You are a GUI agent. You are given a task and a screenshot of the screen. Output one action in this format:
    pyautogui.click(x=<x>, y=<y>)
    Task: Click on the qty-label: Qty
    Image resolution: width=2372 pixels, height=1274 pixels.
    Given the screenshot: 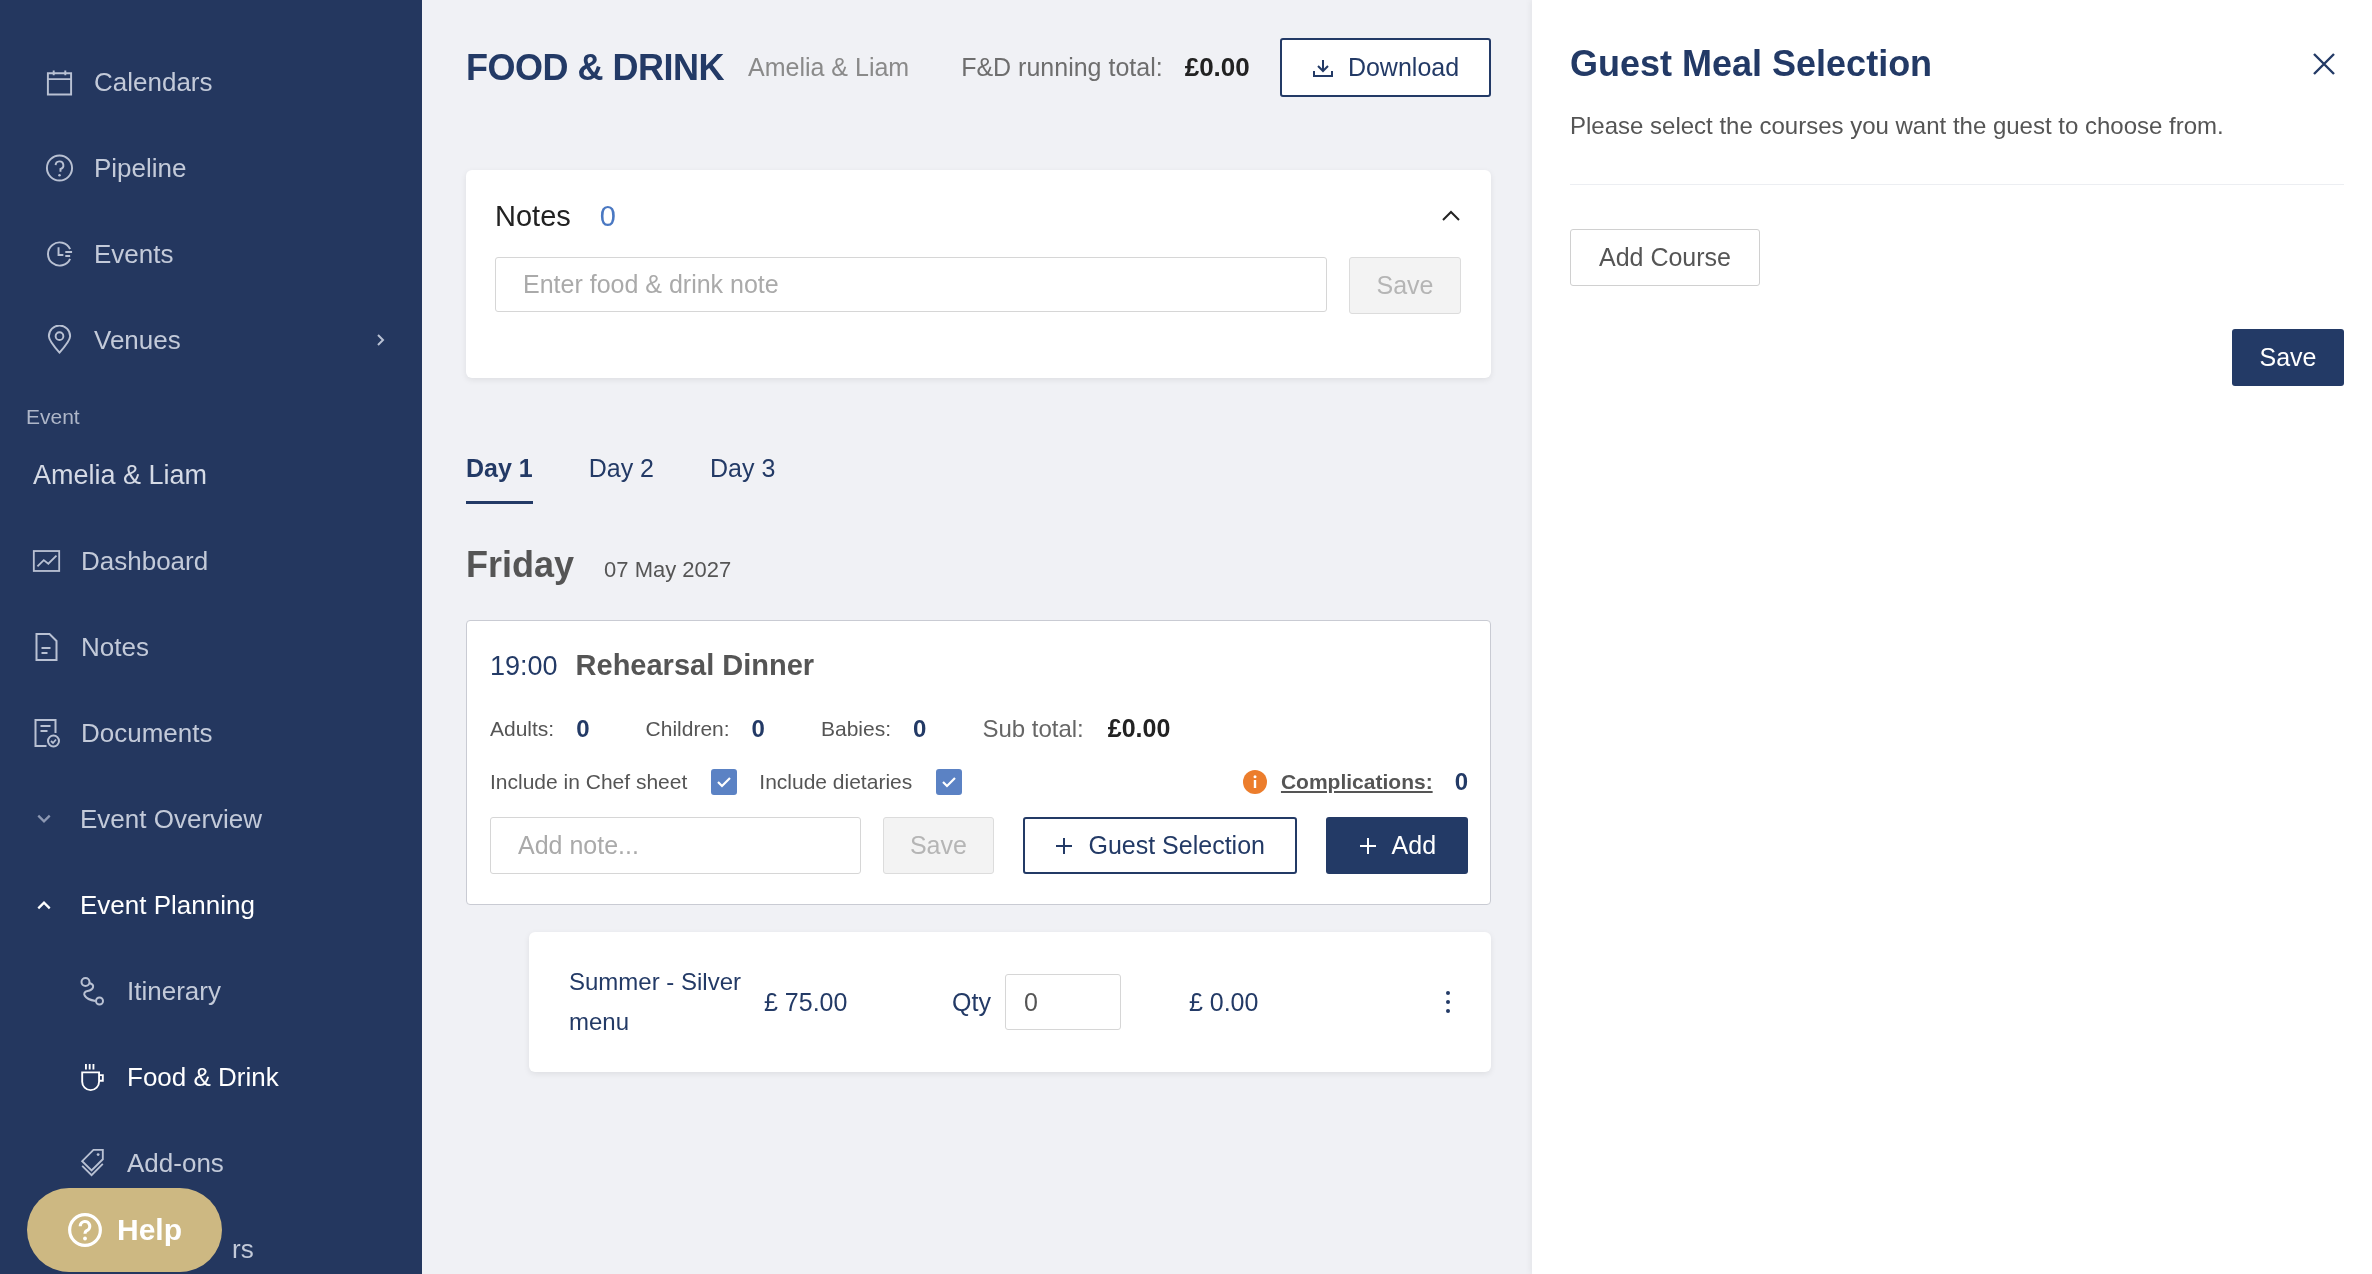 What is the action you would take?
    pyautogui.click(x=971, y=1002)
    